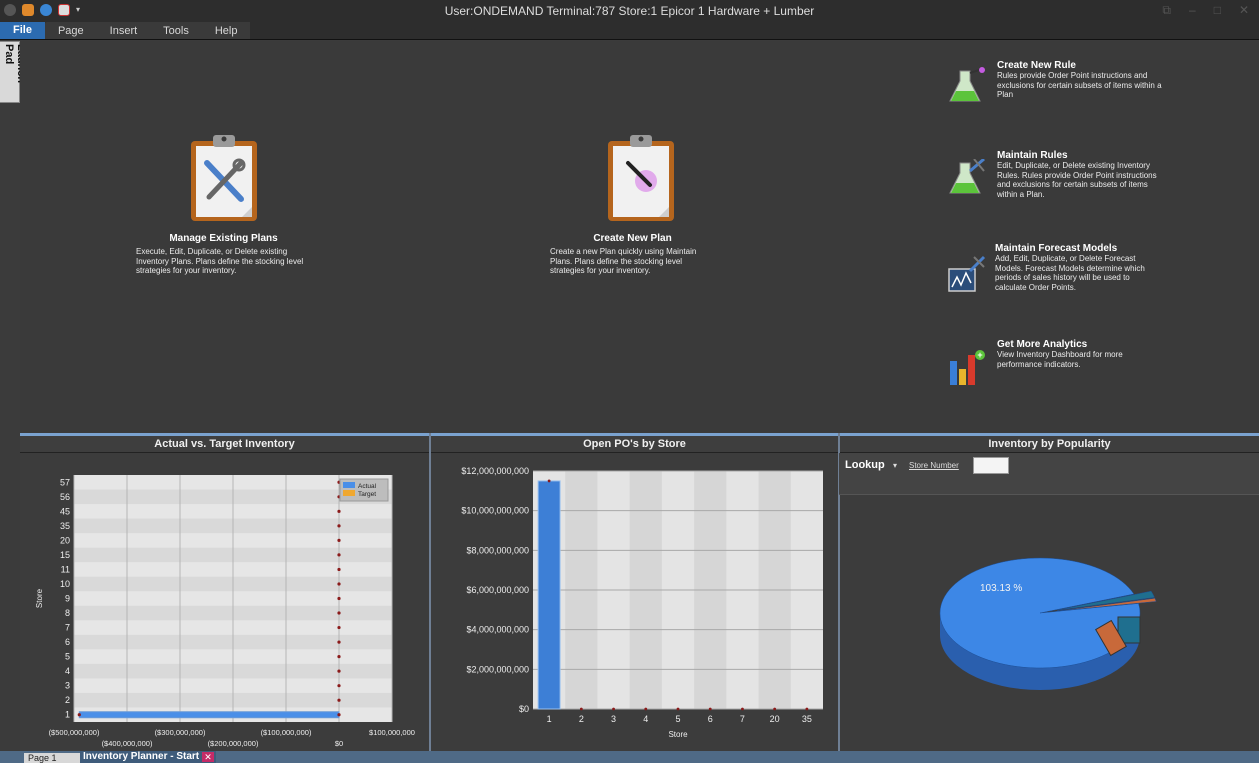  I want to click on menu-tabs: Page Insert Tools Help, so click(147, 30).